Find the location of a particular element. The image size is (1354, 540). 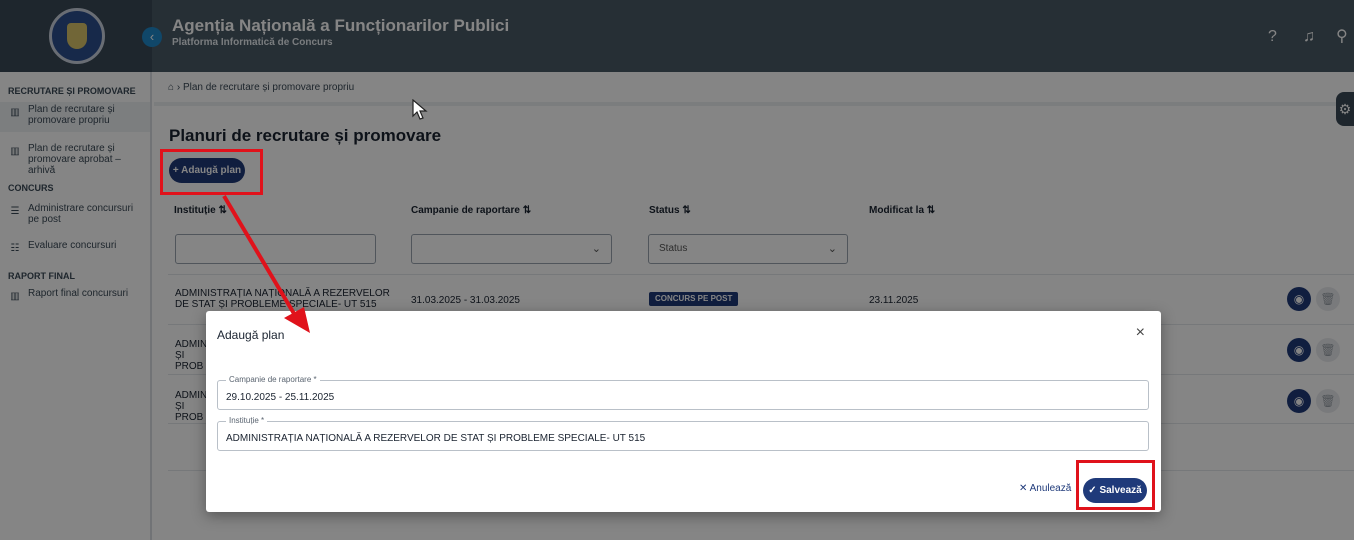

mouse-cursor-icon is located at coordinates (420, 109).